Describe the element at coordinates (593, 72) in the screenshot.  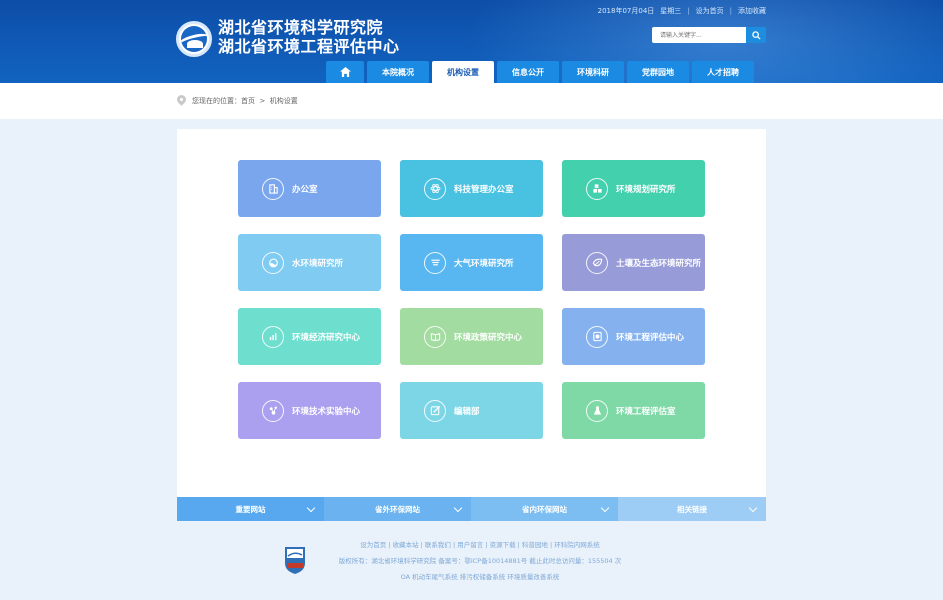
I see `nav-research: 环境科研` at that location.